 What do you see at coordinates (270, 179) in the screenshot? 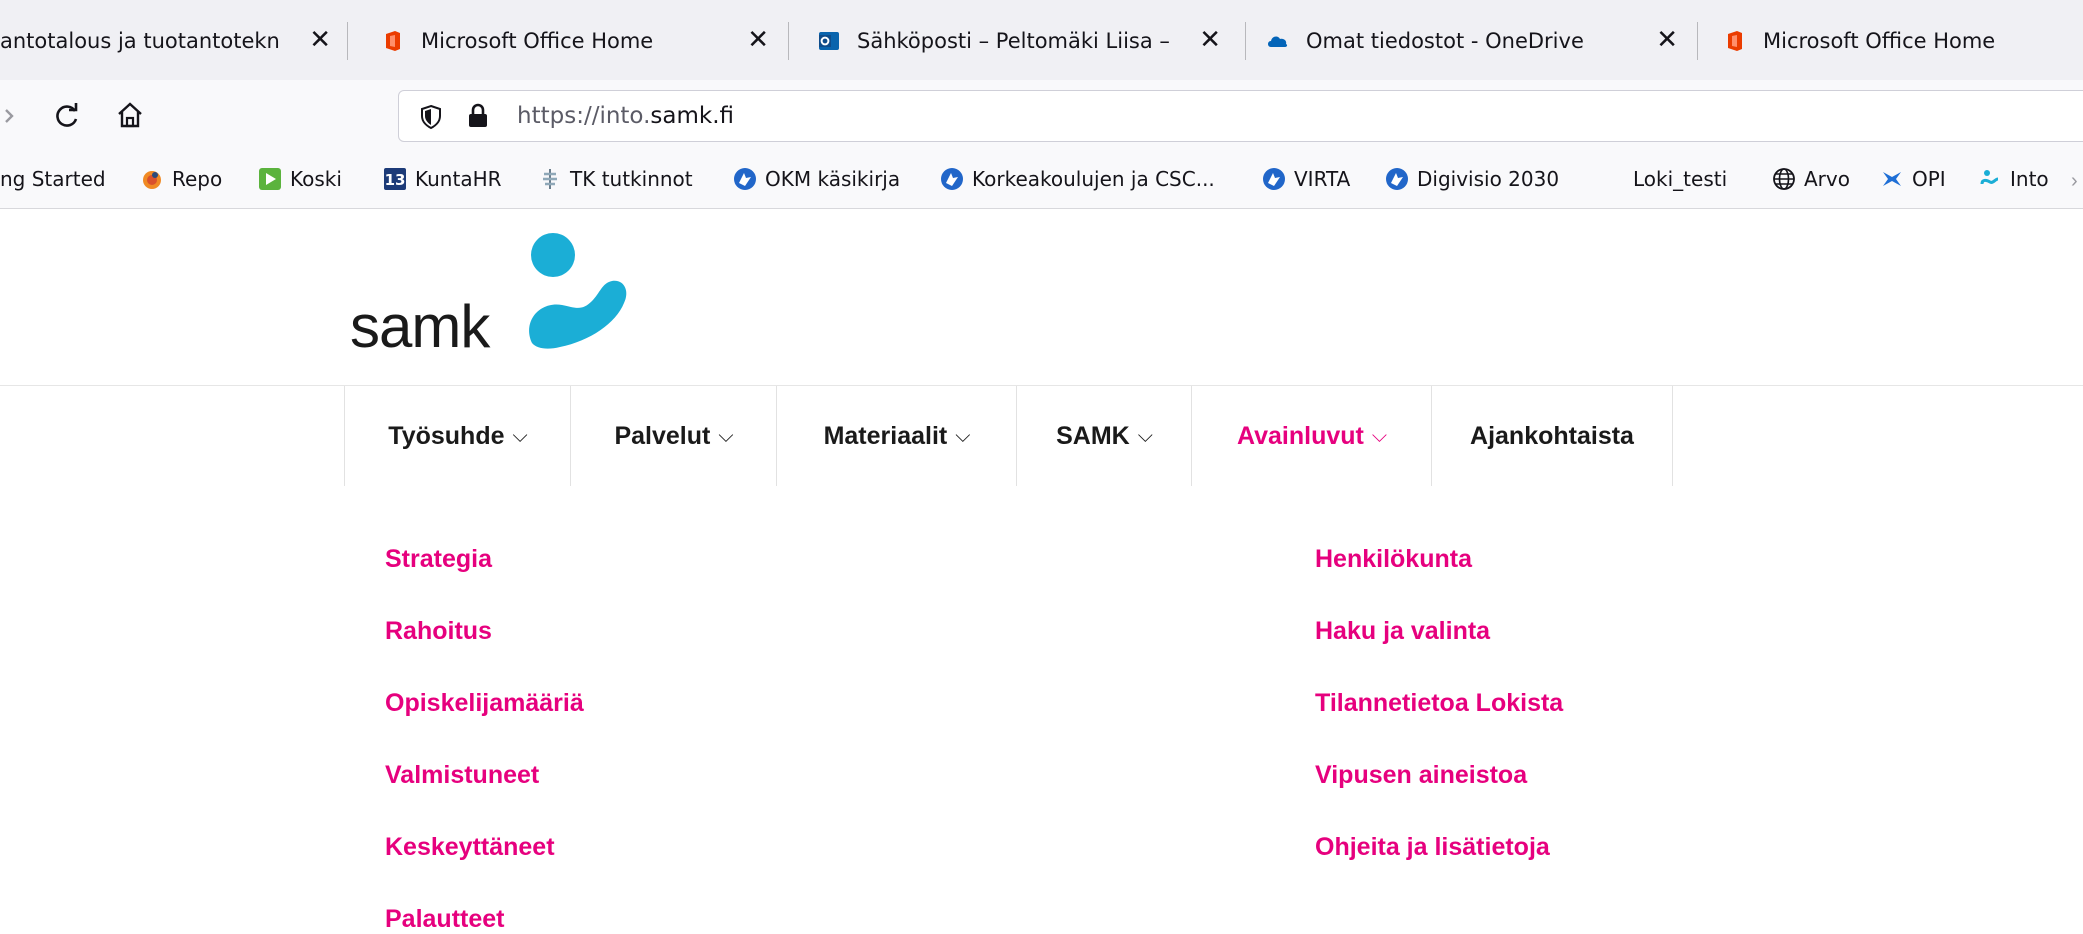
I see `play-icon` at bounding box center [270, 179].